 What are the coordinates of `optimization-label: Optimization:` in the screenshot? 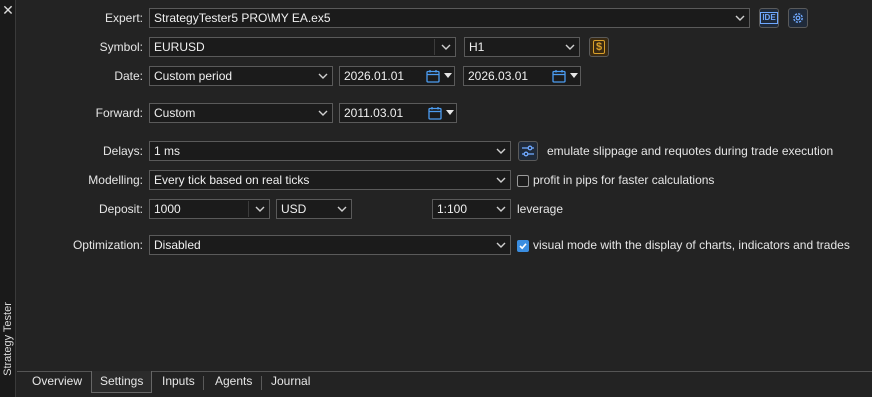 It's located at (107, 245).